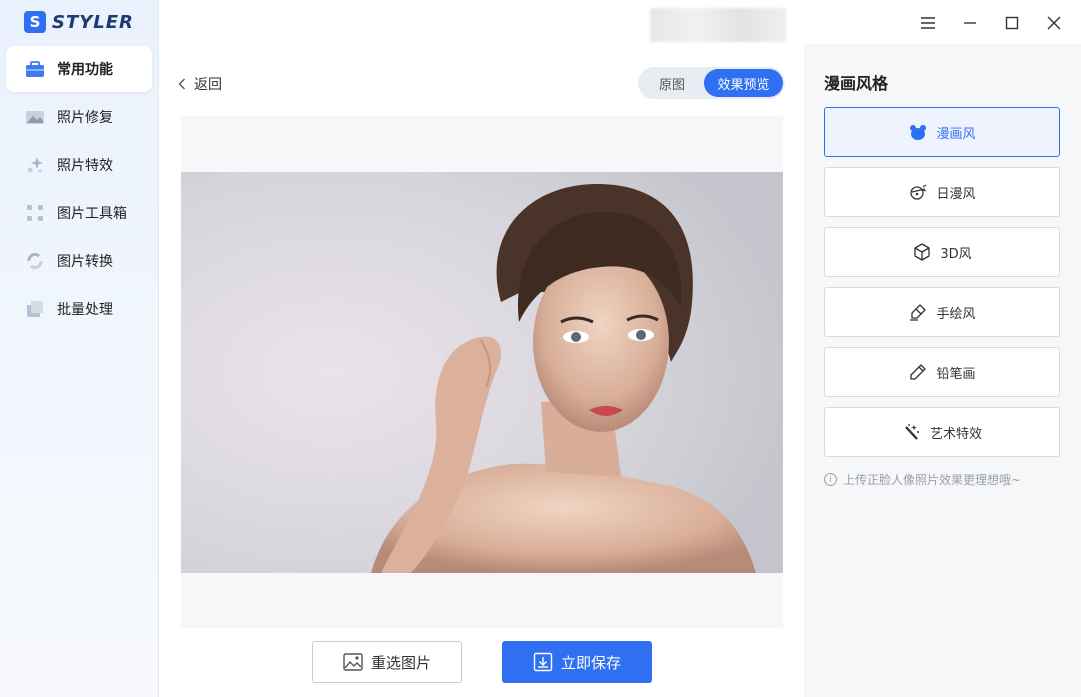  Describe the element at coordinates (85, 118) in the screenshot. I see `sidebar-item-label: 照片修复` at that location.